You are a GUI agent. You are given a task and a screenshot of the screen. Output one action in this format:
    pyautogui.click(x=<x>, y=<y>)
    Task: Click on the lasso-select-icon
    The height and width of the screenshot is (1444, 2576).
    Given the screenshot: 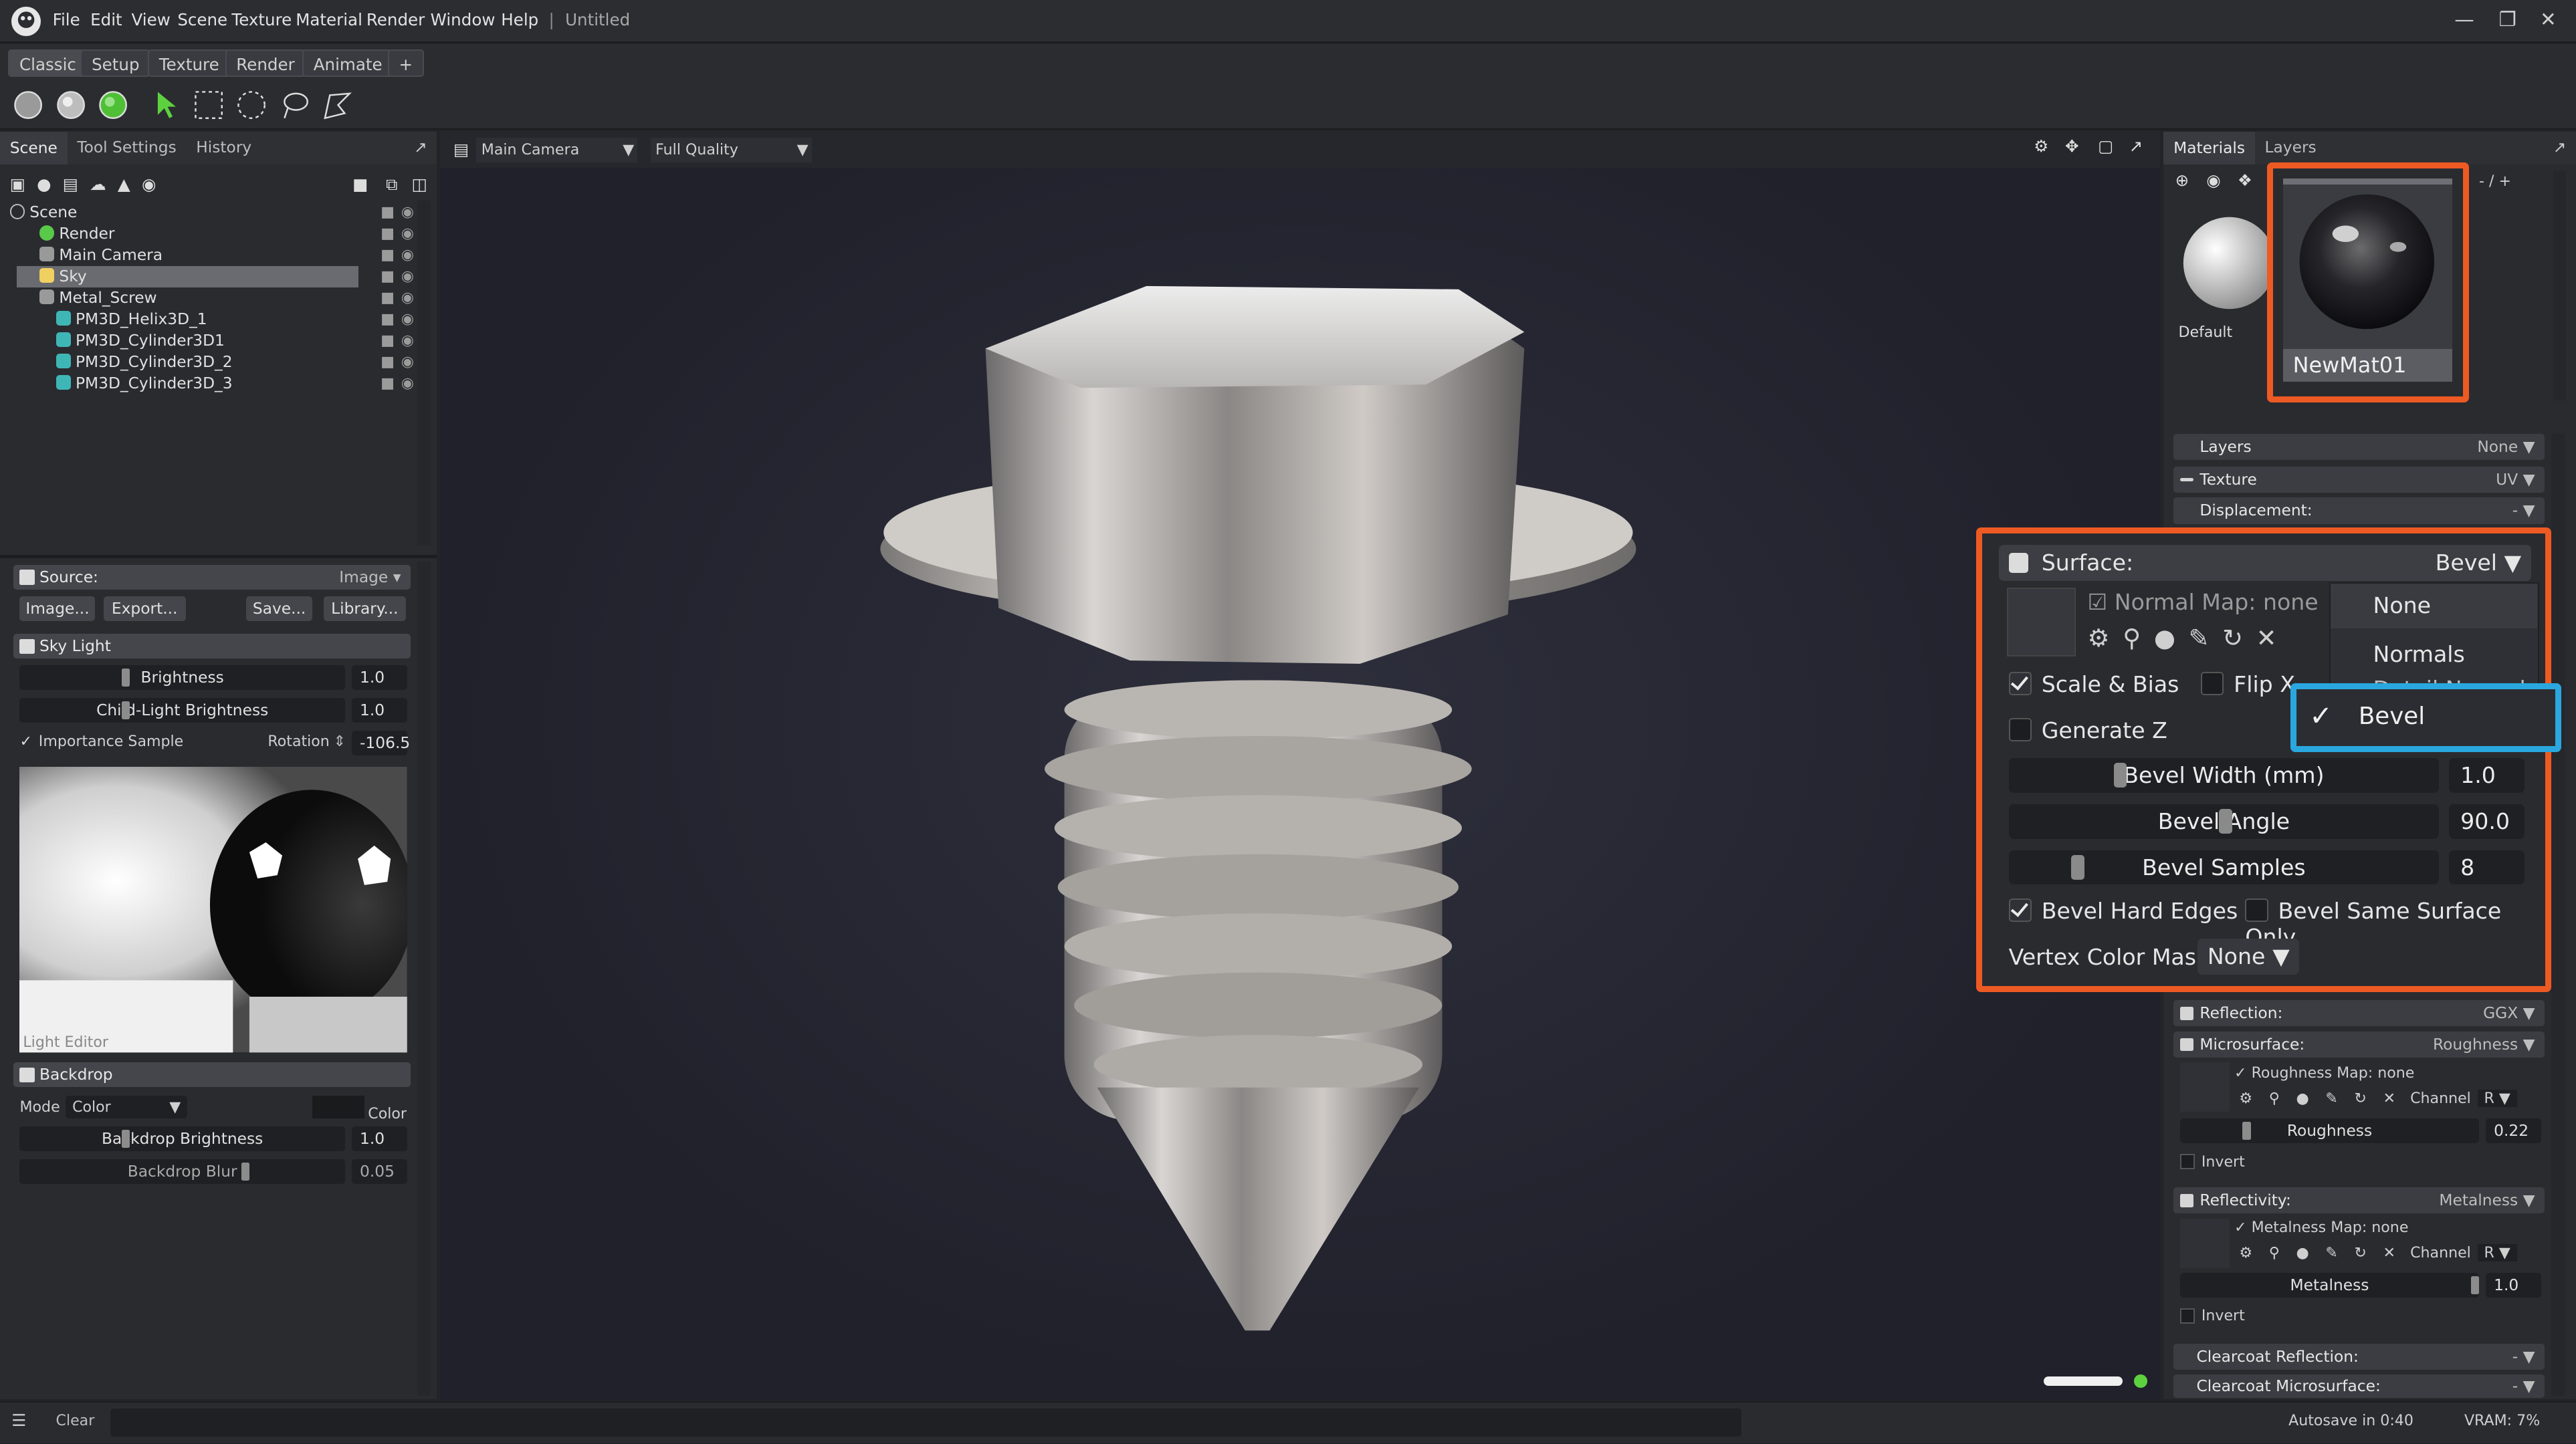 What is the action you would take?
    pyautogui.click(x=294, y=107)
    